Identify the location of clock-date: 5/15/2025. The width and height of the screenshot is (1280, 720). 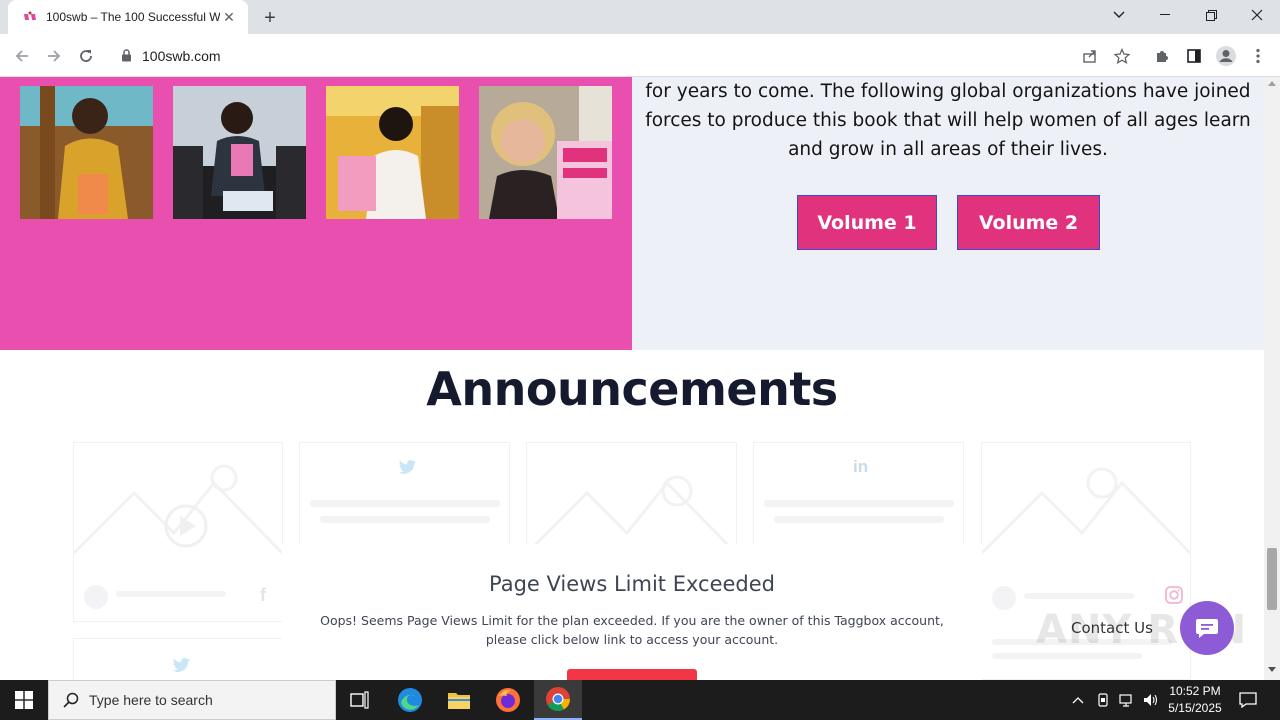
(1195, 708).